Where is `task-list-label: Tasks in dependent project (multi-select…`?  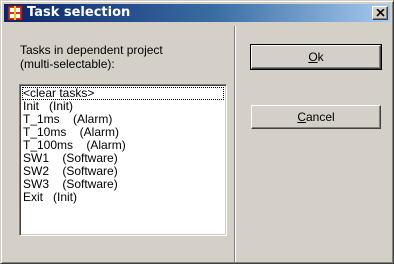 task-list-label: Tasks in dependent project (multi-select… is located at coordinates (91, 57).